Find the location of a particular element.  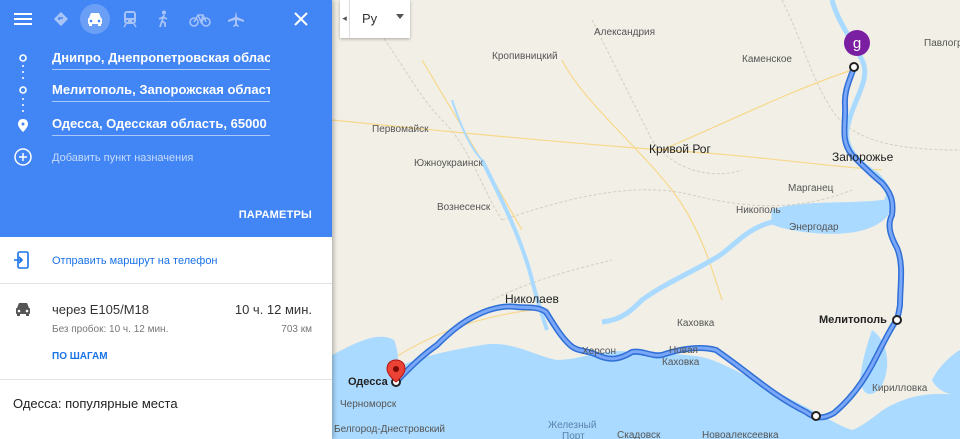

route-distance: 703 км is located at coordinates (296, 329).